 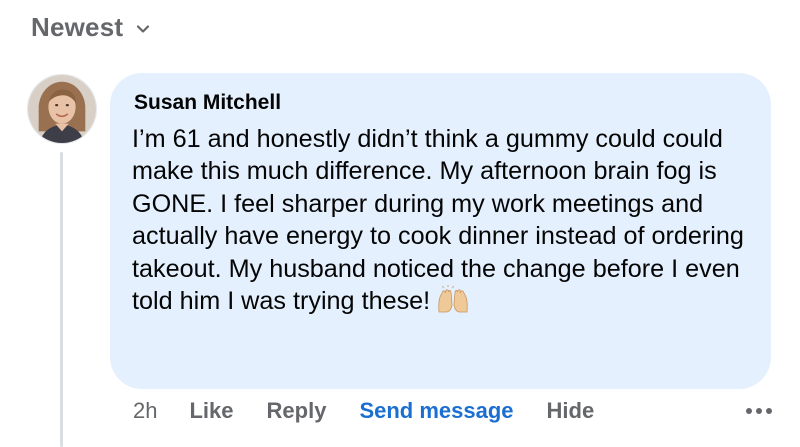 I want to click on more-options-icon, so click(x=759, y=411).